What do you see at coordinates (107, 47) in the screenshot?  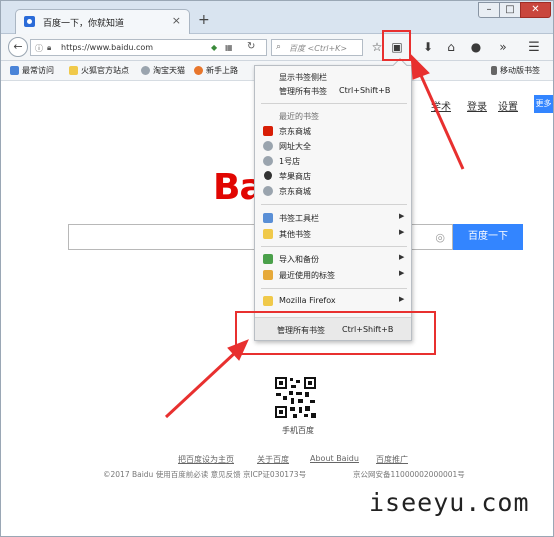 I see `url-text: https://www.baidu.com` at bounding box center [107, 47].